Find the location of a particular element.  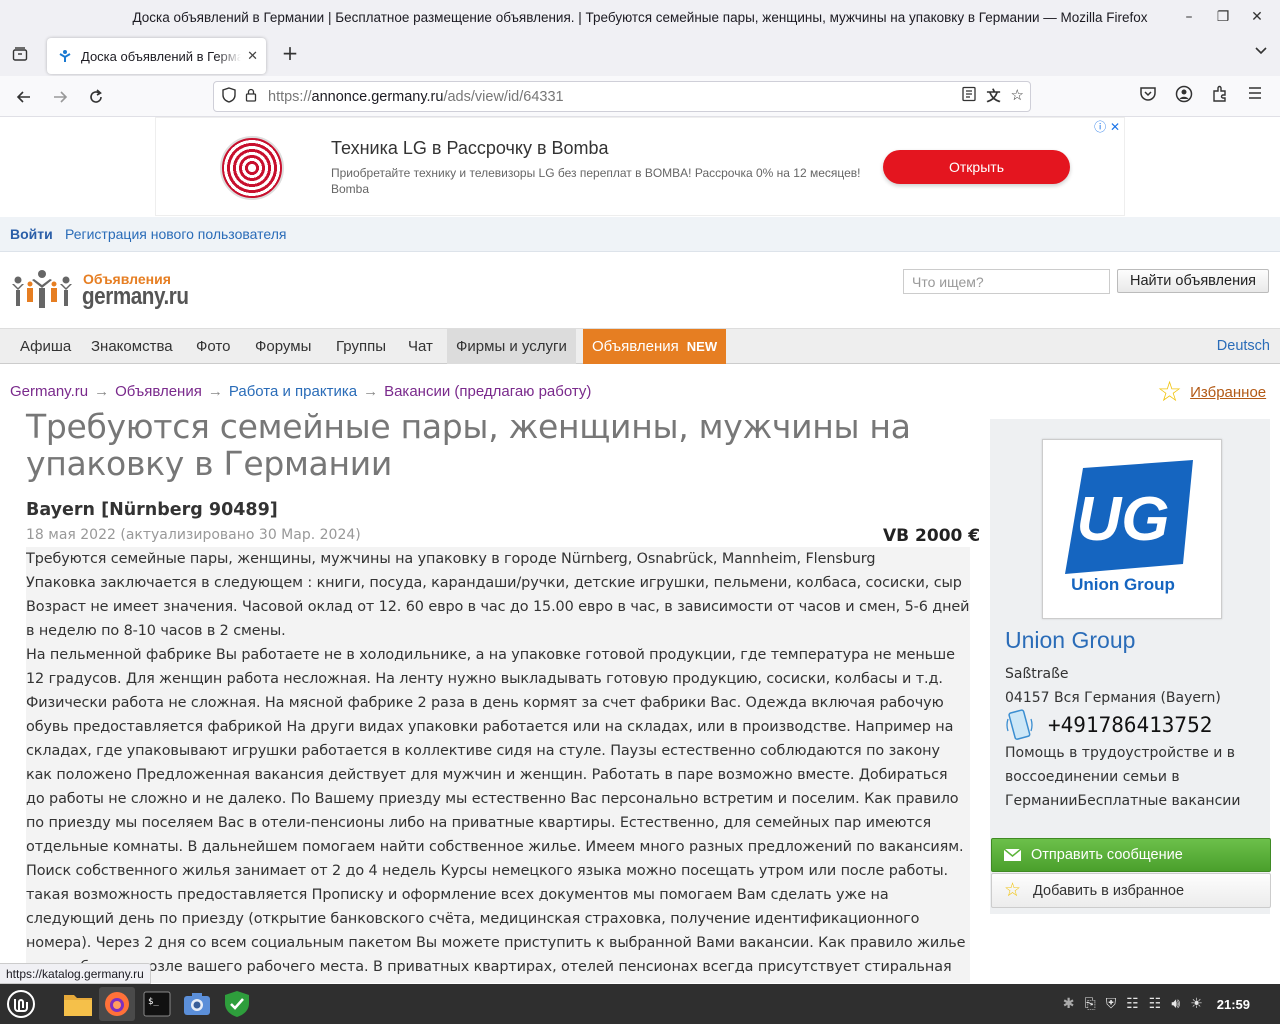

clock: 21:59 is located at coordinates (1233, 1004).